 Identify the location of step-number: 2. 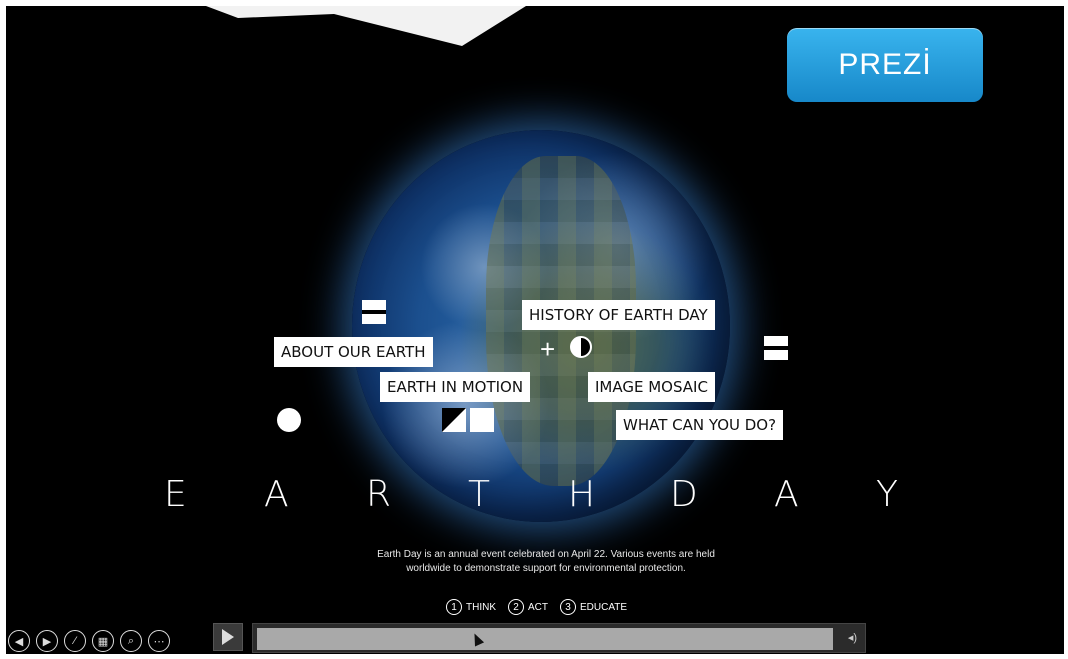
(516, 607).